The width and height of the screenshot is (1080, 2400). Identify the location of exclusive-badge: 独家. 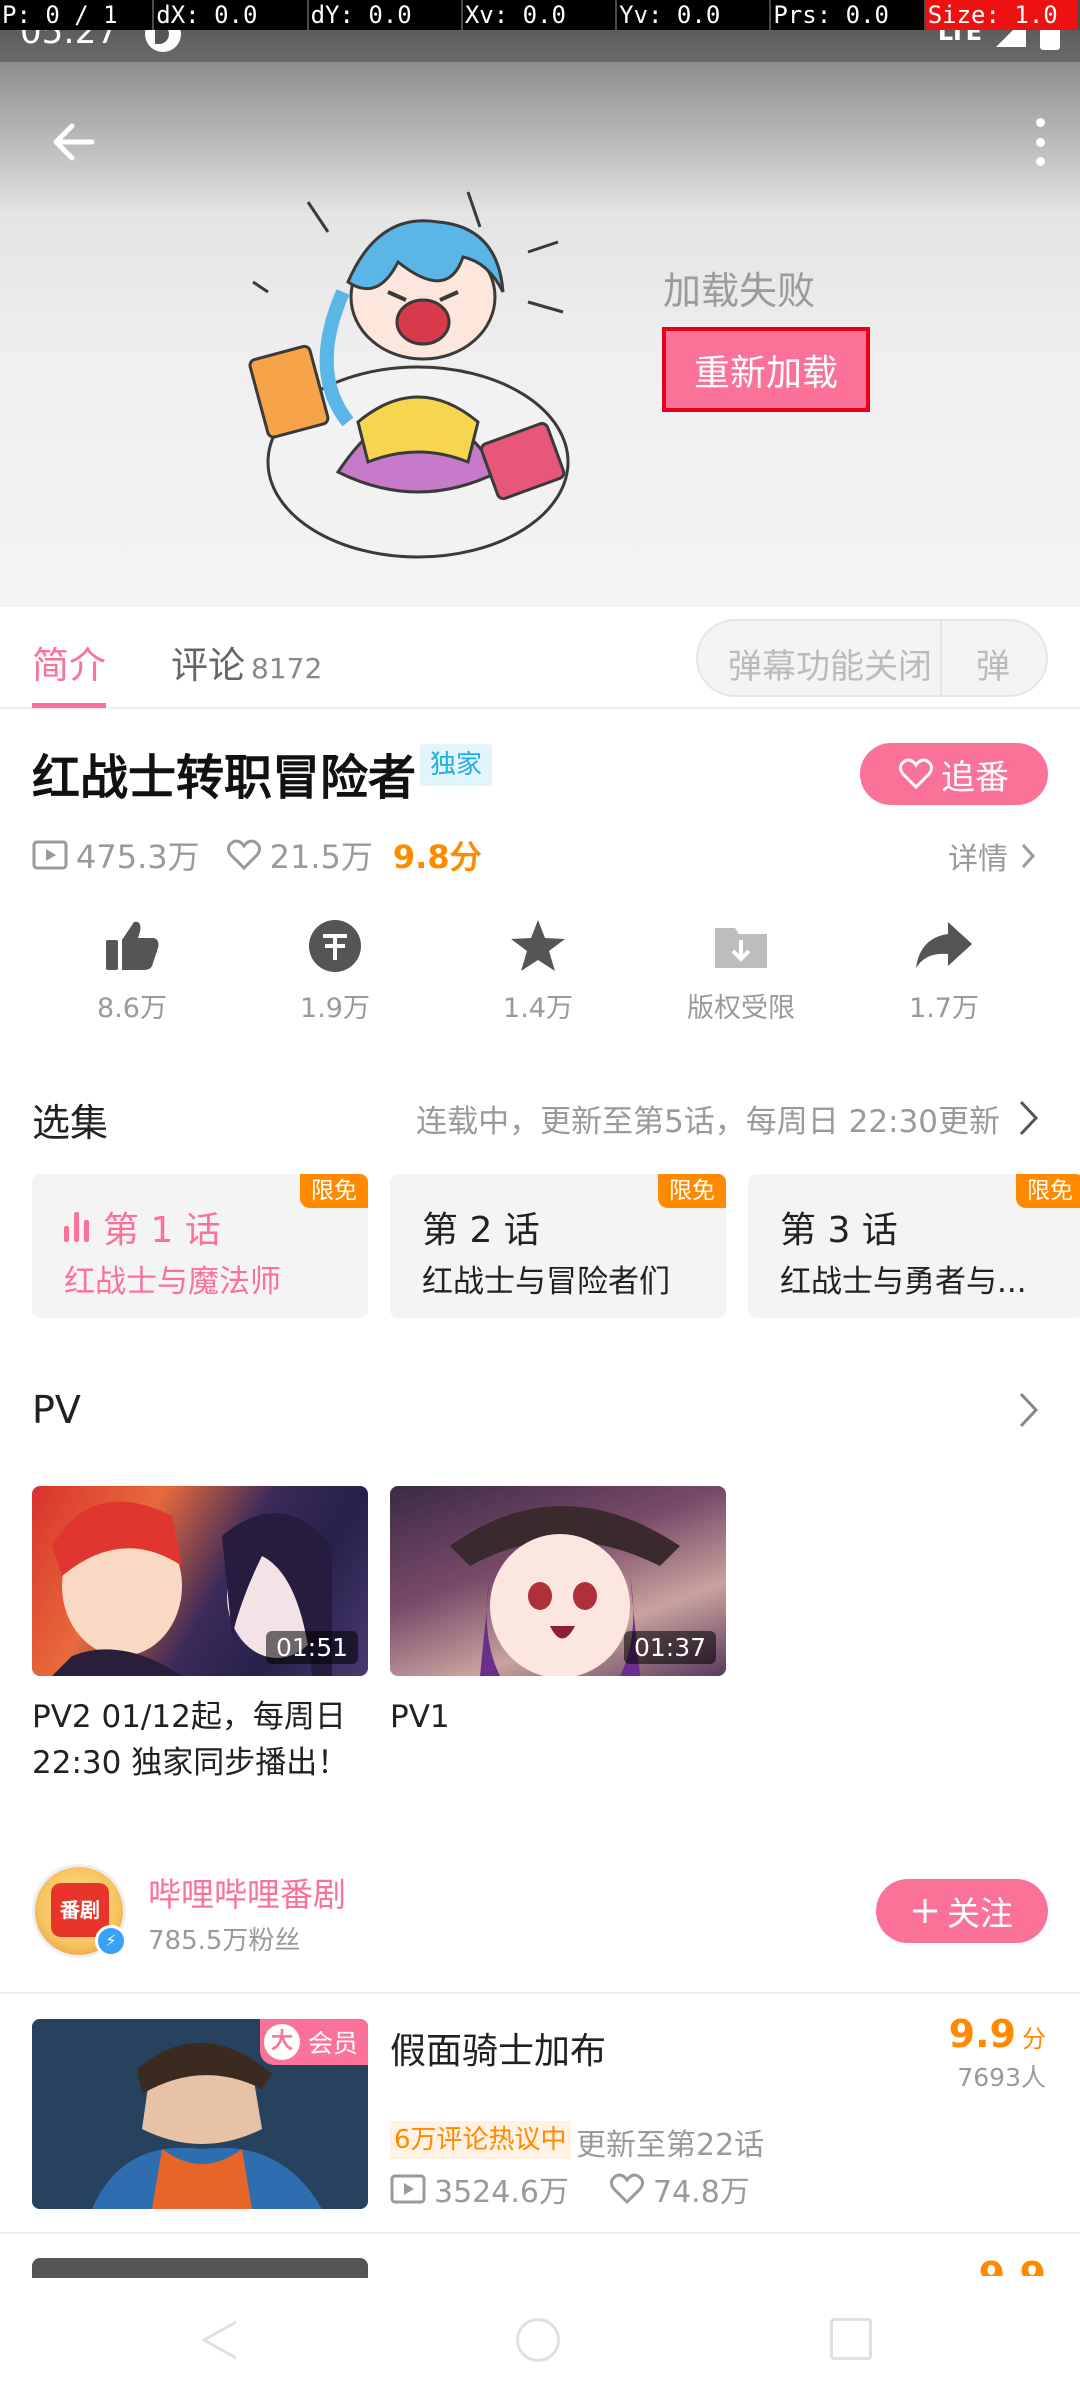
(456, 765).